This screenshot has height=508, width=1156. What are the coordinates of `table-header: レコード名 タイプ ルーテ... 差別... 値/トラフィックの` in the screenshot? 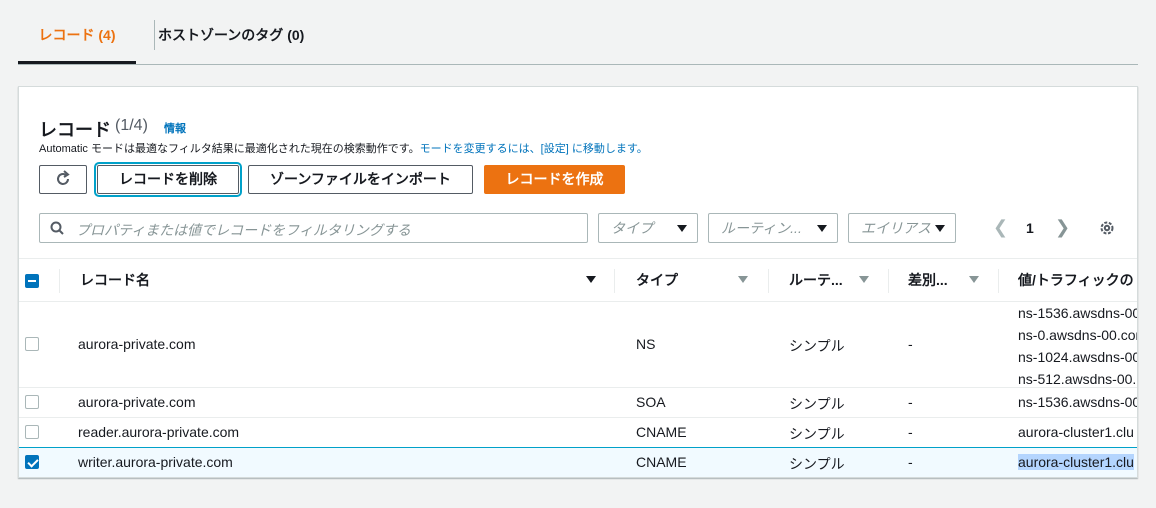 It's located at (578, 280).